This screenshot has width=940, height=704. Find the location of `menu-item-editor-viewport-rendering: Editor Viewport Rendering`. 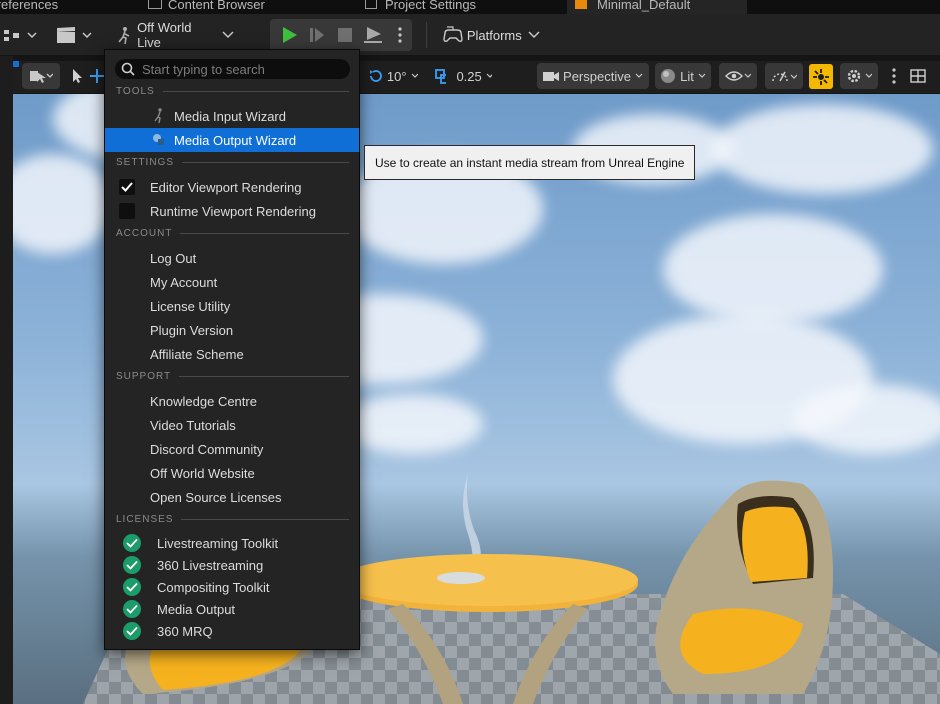

menu-item-editor-viewport-rendering: Editor Viewport Rendering is located at coordinates (232, 187).